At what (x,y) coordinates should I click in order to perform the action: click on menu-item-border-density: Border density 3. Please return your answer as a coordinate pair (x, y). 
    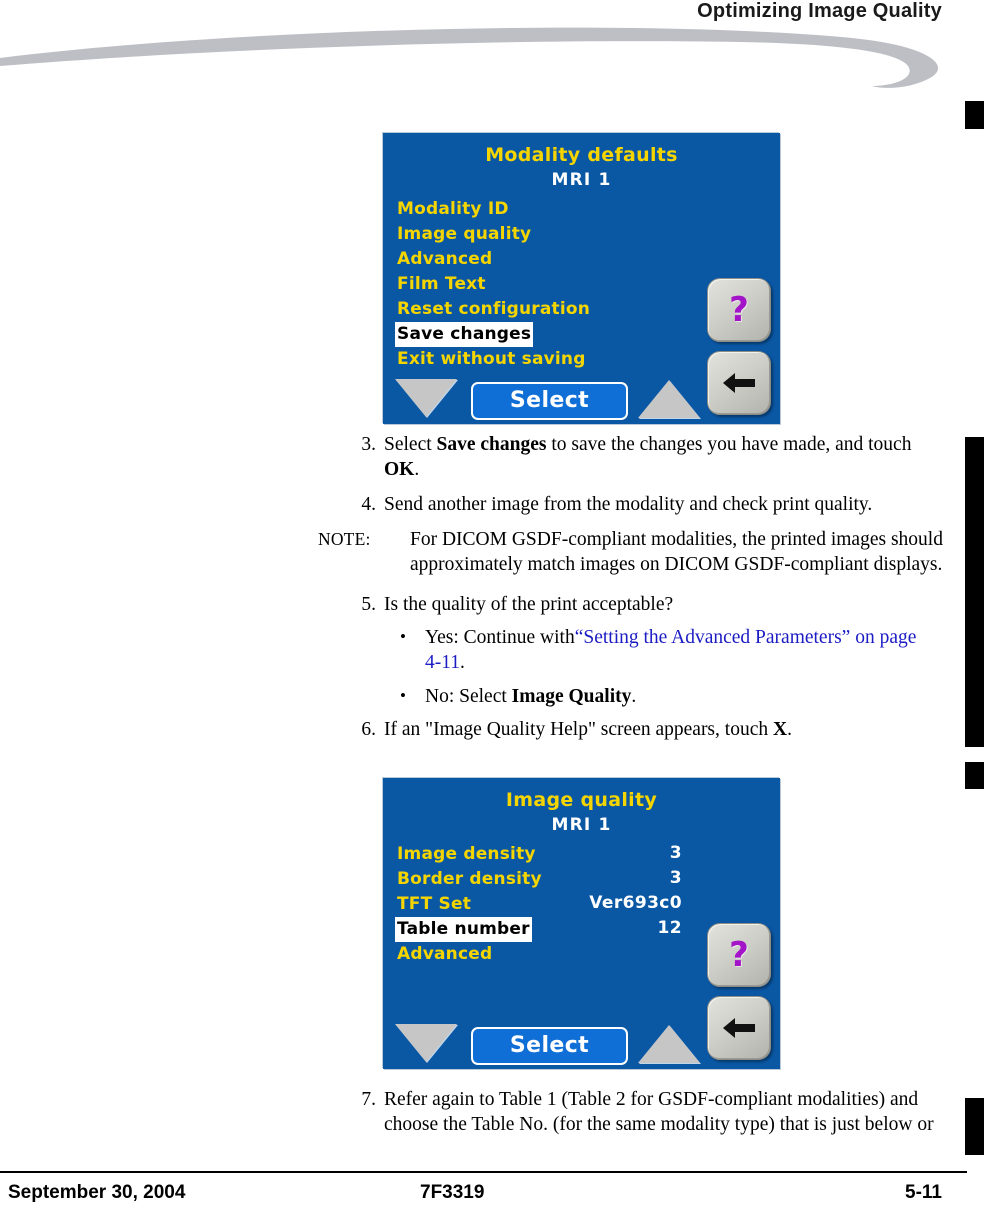
    Looking at the image, I should click on (581, 878).